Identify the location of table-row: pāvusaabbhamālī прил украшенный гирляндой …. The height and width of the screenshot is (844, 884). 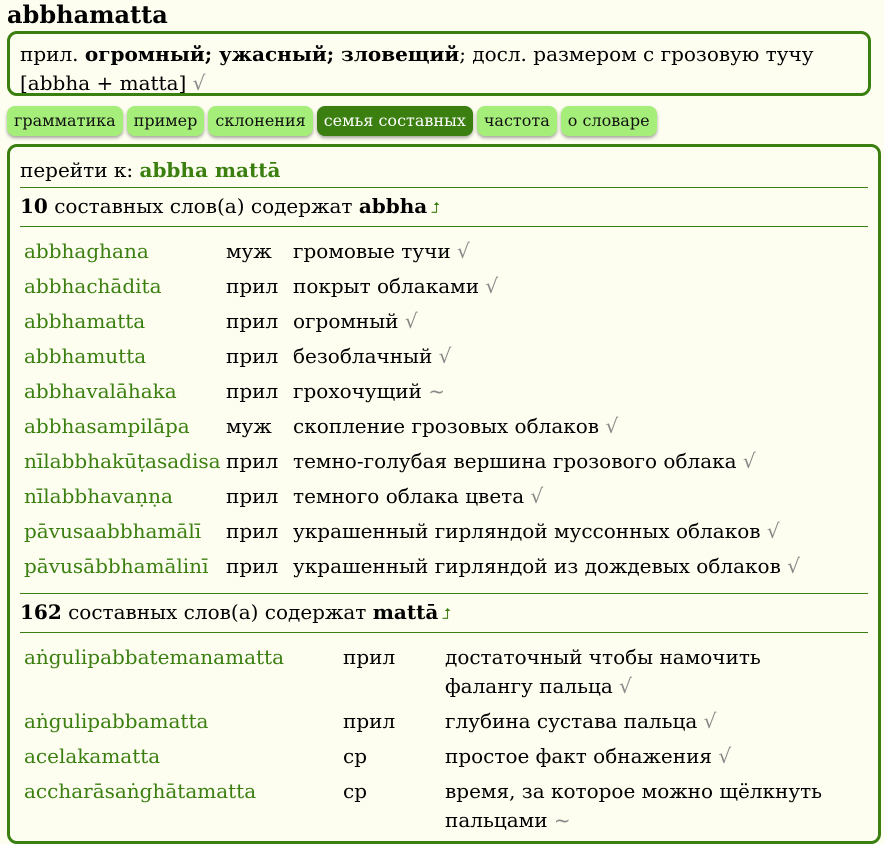
(412, 534).